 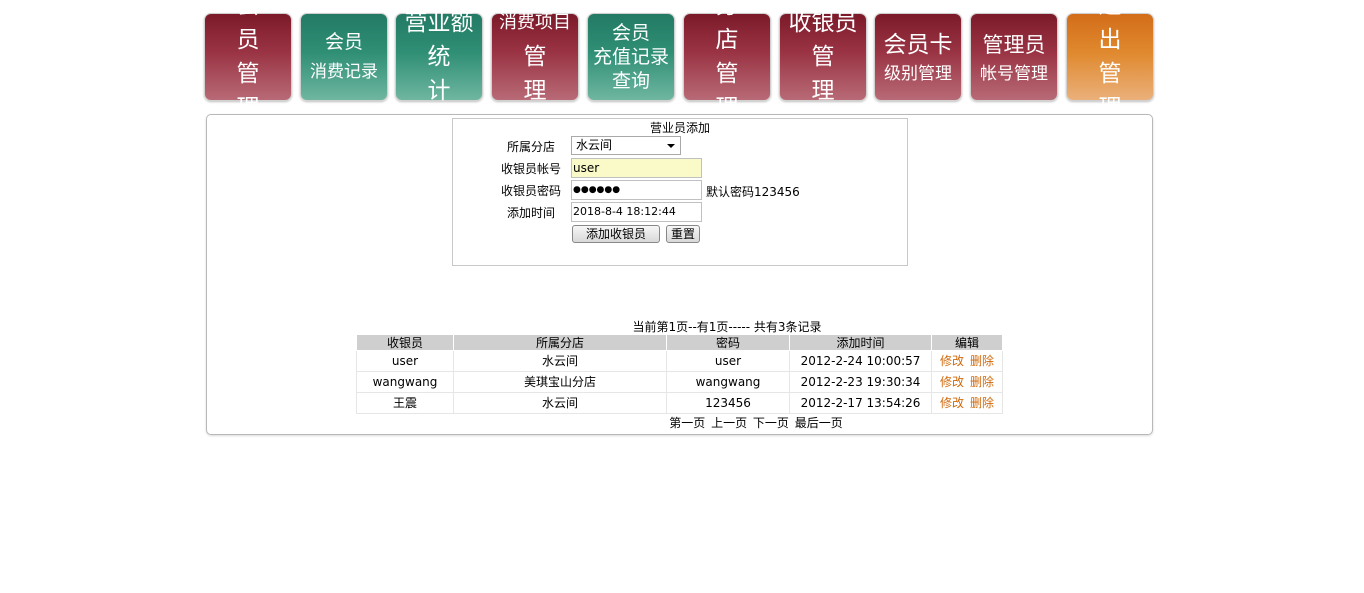 What do you see at coordinates (254, 26) in the screenshot?
I see `nav-label-line1: 会 员` at bounding box center [254, 26].